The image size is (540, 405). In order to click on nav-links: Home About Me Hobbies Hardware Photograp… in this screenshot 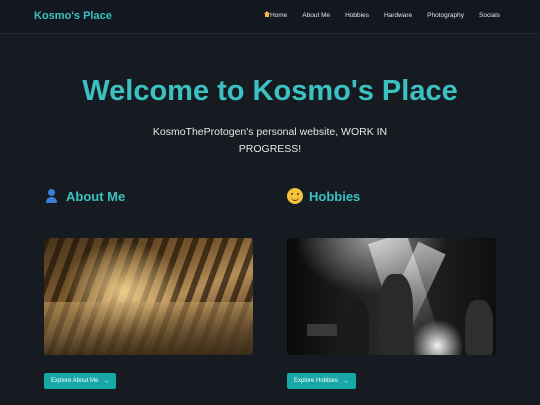, I will do `click(381, 15)`.